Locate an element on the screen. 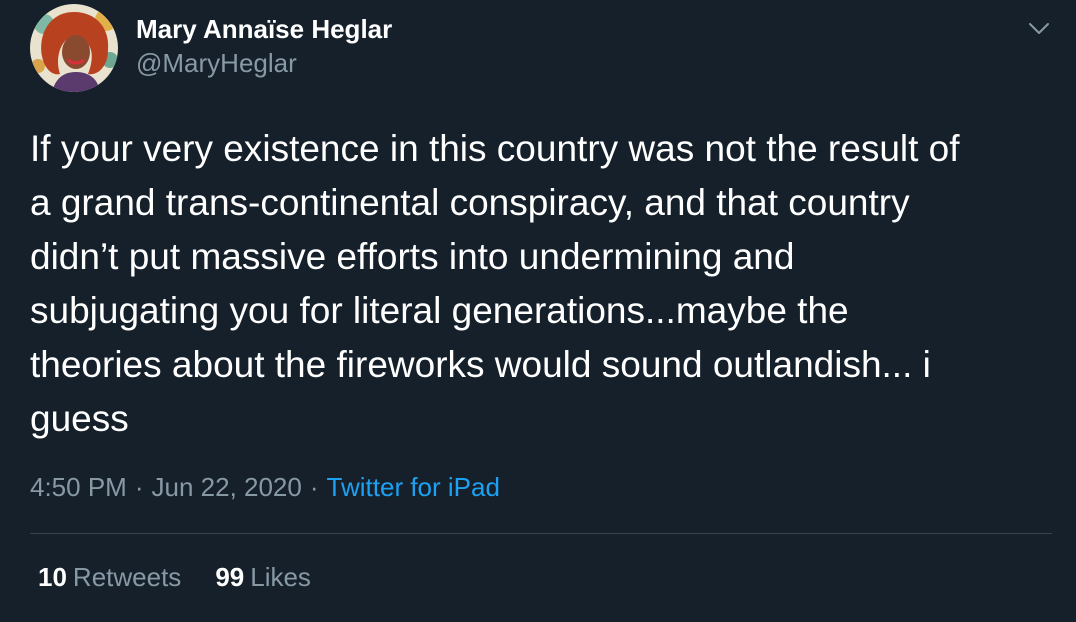 The width and height of the screenshot is (1076, 622). tweet-stats: 10 Retweets 99 Likes is located at coordinates (174, 577).